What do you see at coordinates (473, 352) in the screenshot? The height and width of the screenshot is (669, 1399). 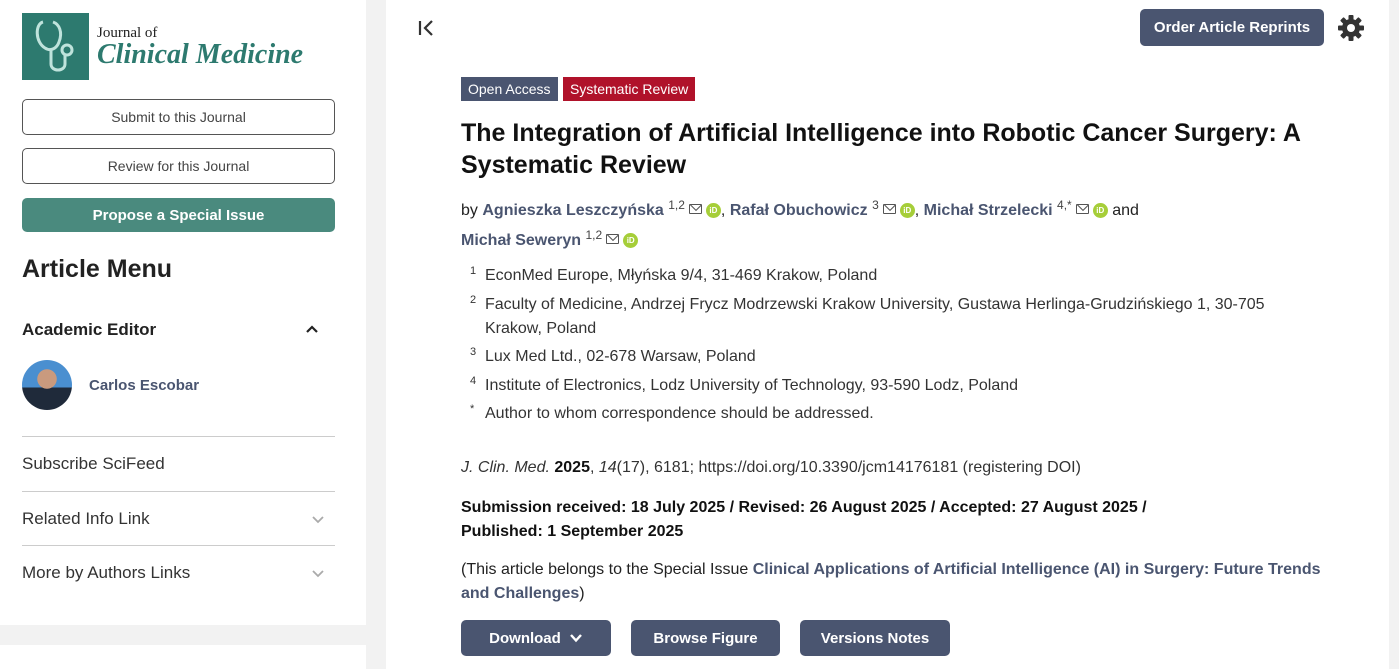 I see `affiliation-number: 3` at bounding box center [473, 352].